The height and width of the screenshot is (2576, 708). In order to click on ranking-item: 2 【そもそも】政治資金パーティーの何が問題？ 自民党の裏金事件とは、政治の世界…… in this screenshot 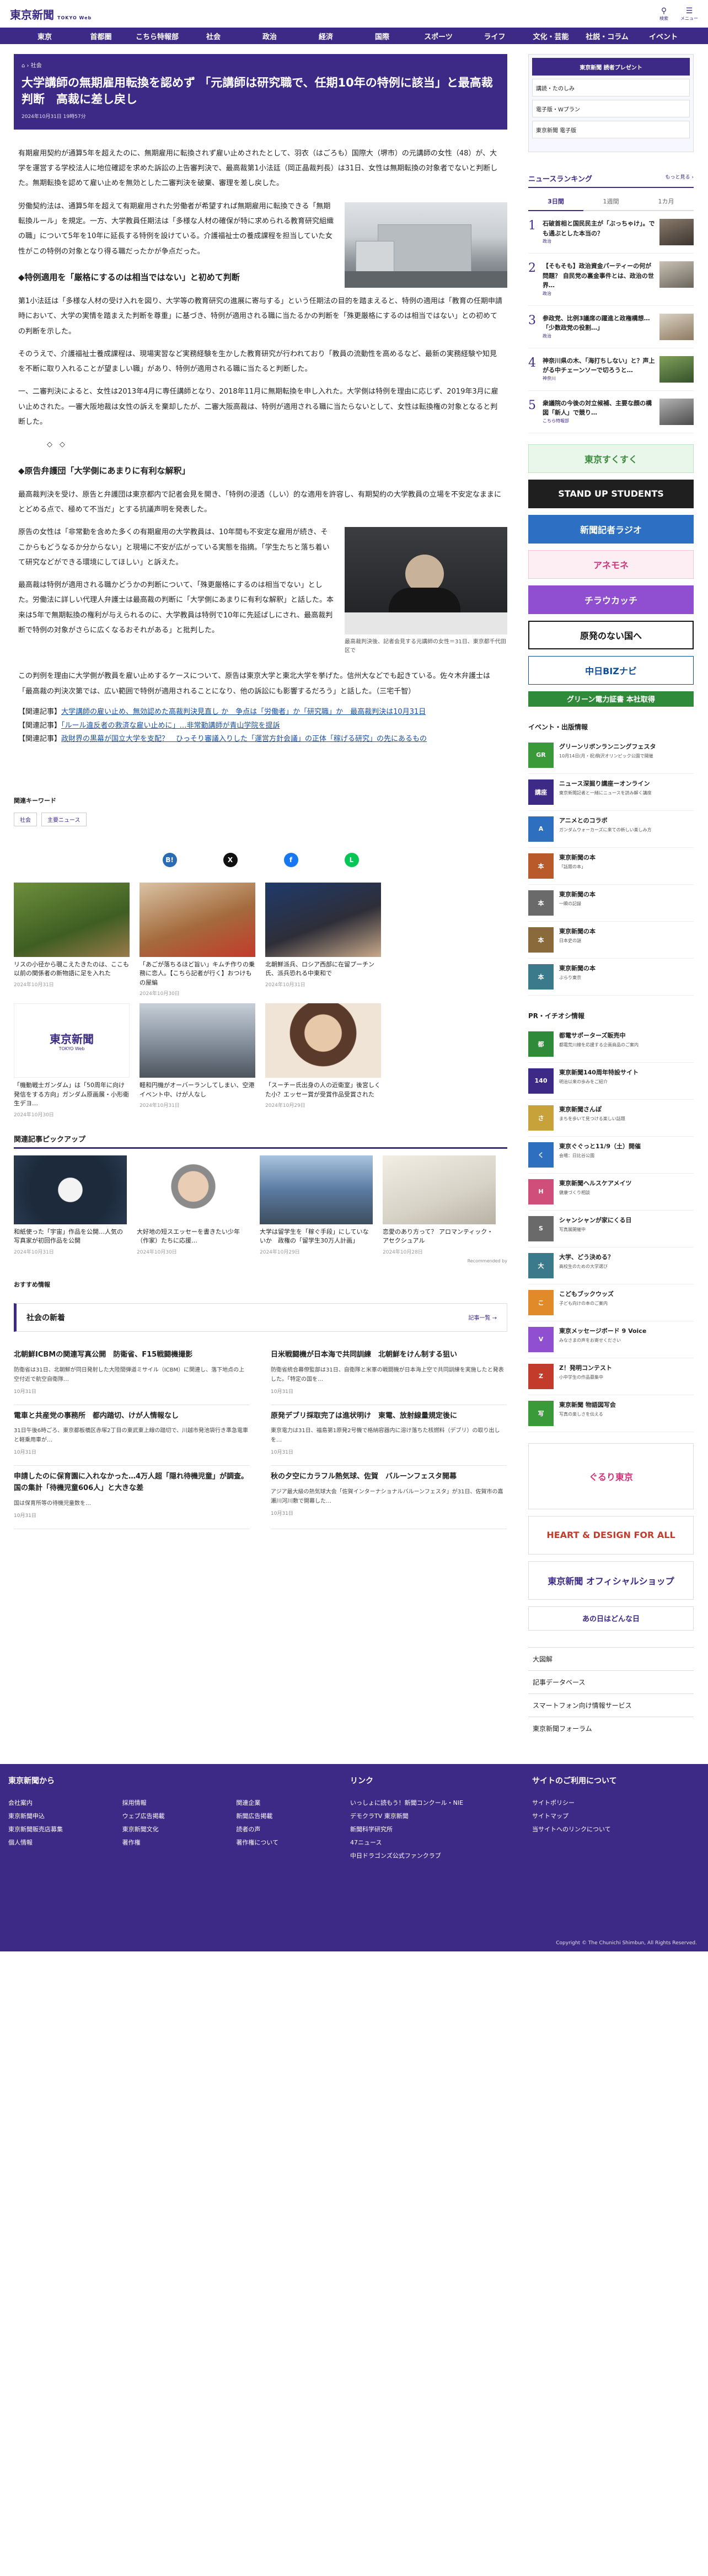, I will do `click(611, 280)`.